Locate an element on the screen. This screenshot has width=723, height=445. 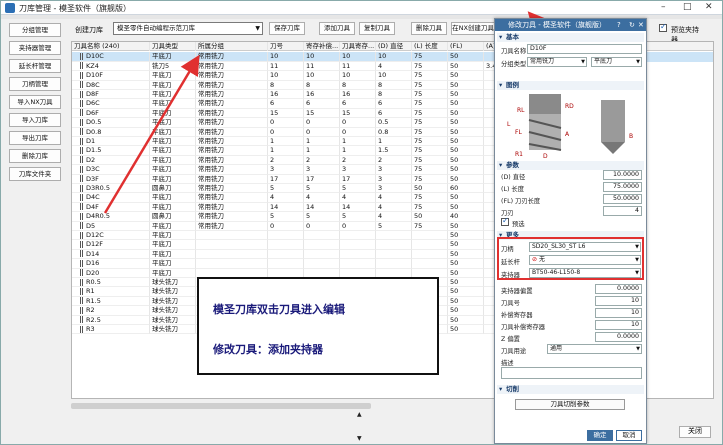
tool-number-input: 10 is located at coordinates (618, 301).